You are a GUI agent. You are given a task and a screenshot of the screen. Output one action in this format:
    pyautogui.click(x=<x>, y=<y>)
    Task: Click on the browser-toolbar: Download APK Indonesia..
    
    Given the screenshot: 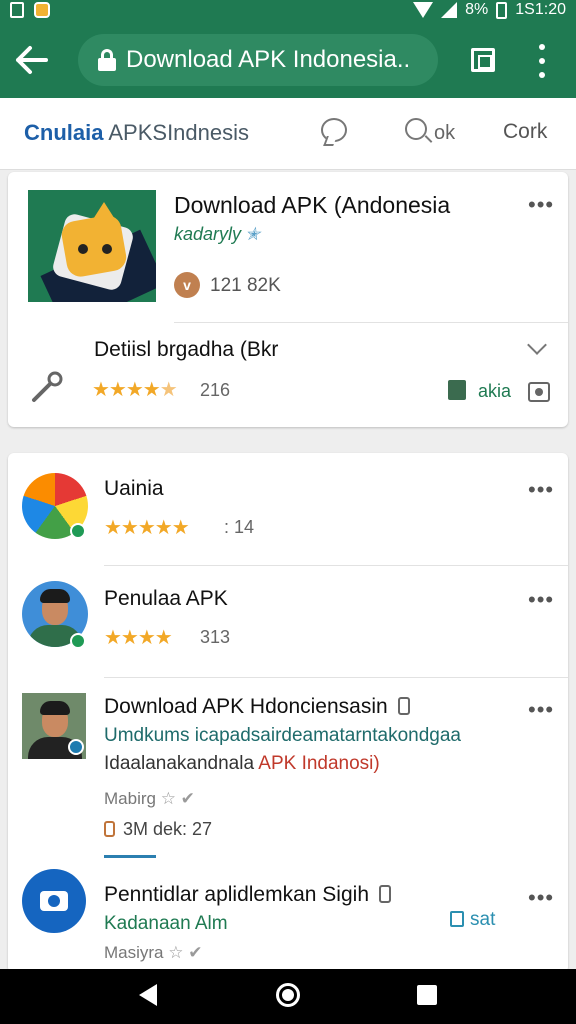 What is the action you would take?
    pyautogui.click(x=288, y=61)
    